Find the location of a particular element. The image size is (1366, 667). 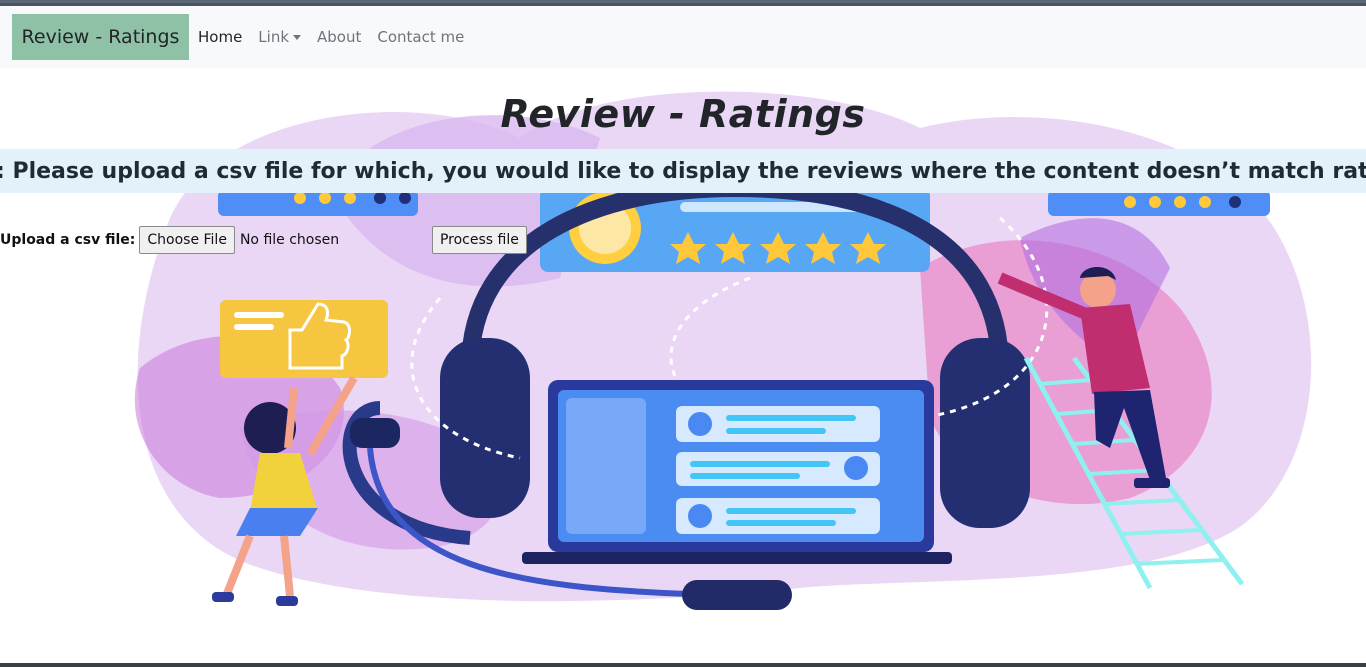

nav-link-about: About is located at coordinates (339, 37).